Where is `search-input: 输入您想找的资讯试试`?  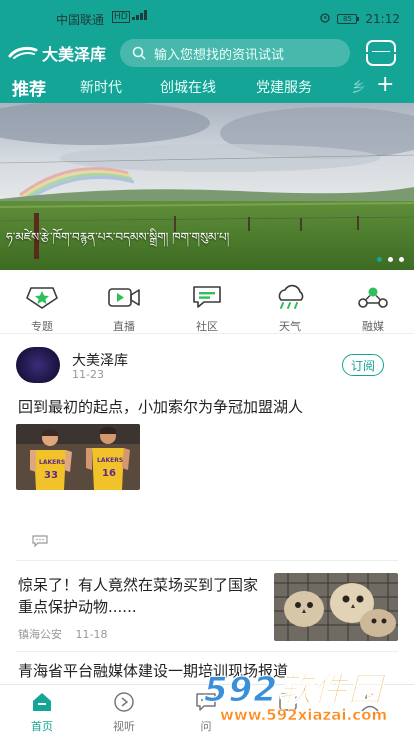 search-input: 输入您想找的资讯试试 is located at coordinates (235, 53).